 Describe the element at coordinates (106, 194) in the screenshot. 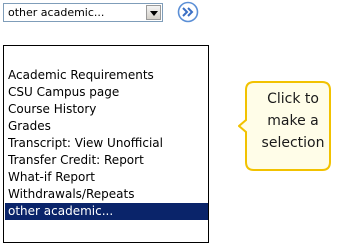

I see `list-item-withdrawals-repeats: Withdrawals/Repeats` at that location.